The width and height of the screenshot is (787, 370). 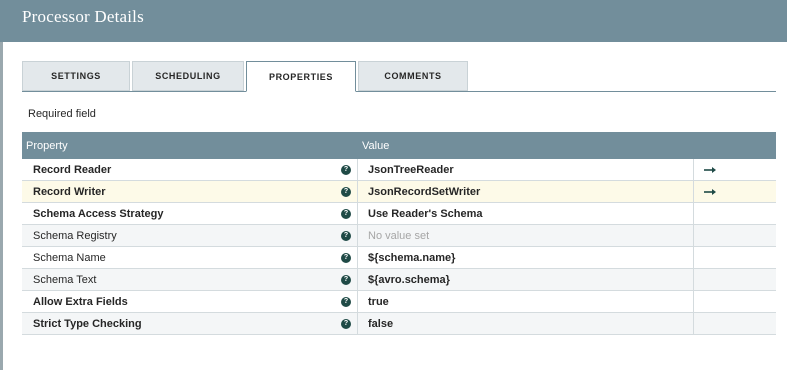 What do you see at coordinates (526, 169) in the screenshot?
I see `property-value-cell: JsonTreeReader` at bounding box center [526, 169].